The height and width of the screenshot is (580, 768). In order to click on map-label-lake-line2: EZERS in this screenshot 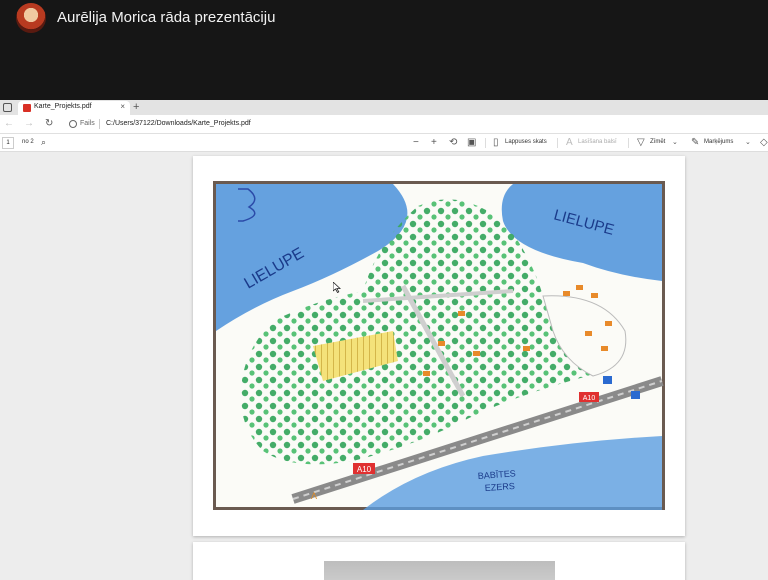, I will do `click(499, 487)`.